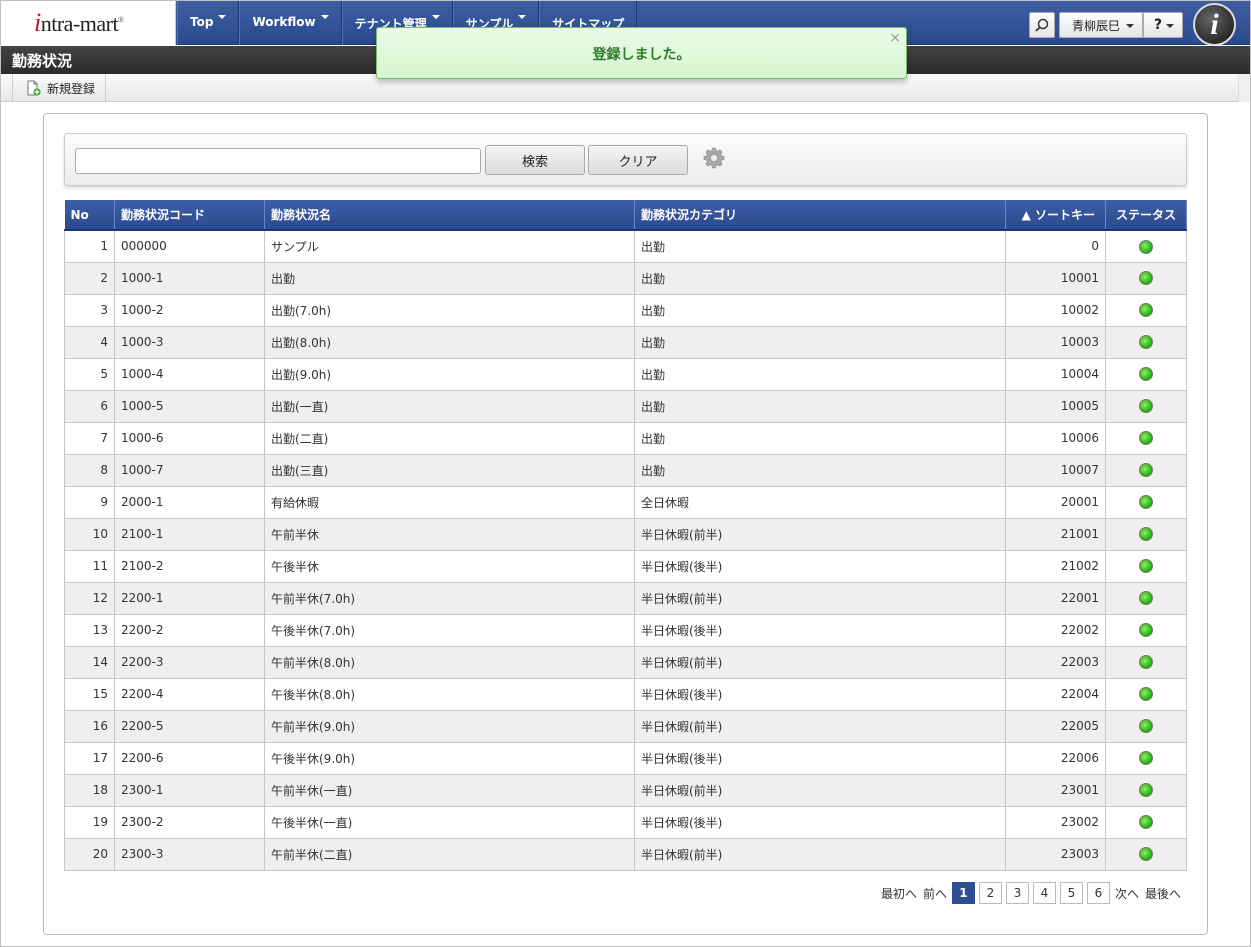 The height and width of the screenshot is (947, 1251). Describe the element at coordinates (535, 160) in the screenshot. I see `search-button: 検索` at that location.